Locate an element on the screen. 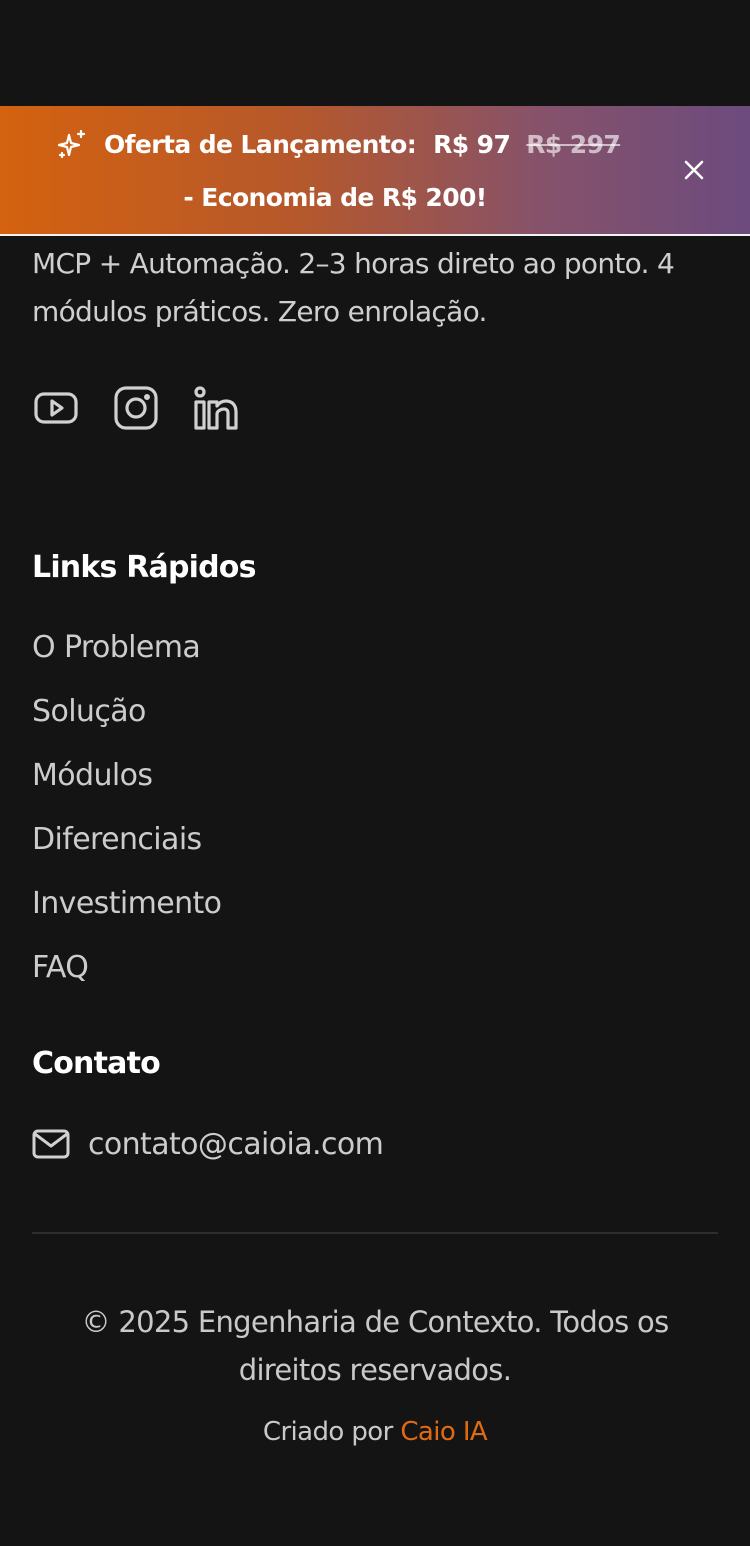 The width and height of the screenshot is (750, 1546). link-investimento: Investimento is located at coordinates (127, 903).